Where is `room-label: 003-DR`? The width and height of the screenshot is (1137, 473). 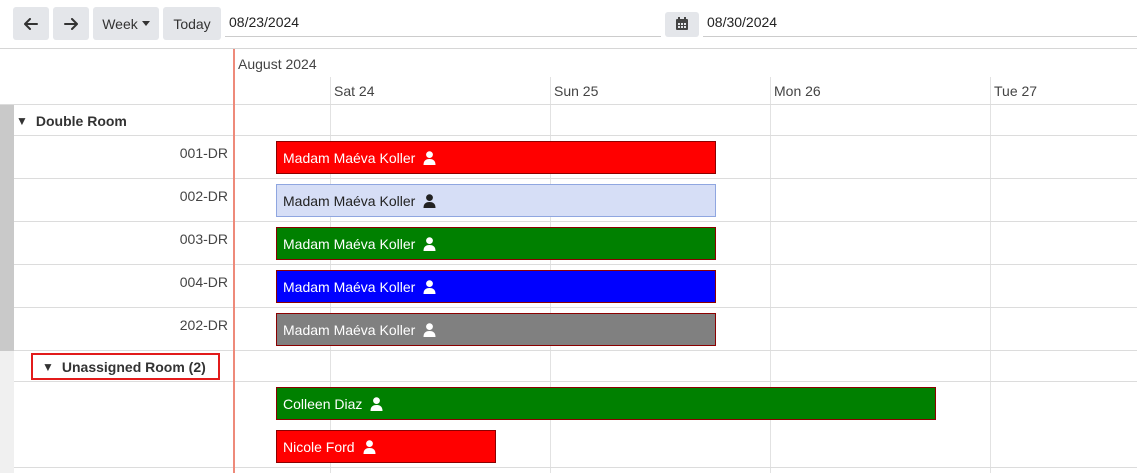 room-label: 003-DR is located at coordinates (203, 239).